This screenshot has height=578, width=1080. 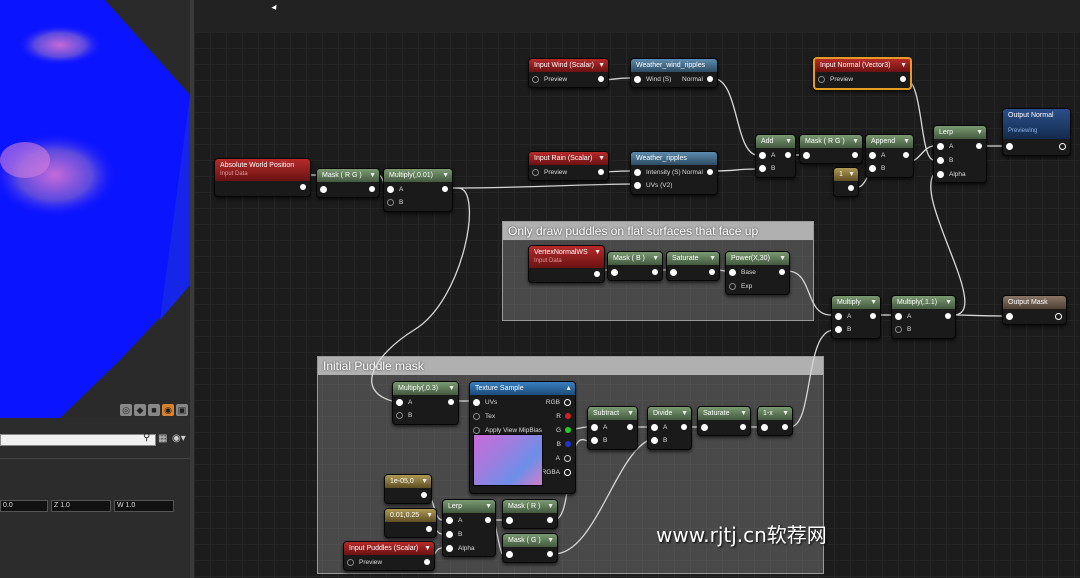 I want to click on node-lerp-normal: Lerp ▼ A B Alpha, so click(x=960, y=154).